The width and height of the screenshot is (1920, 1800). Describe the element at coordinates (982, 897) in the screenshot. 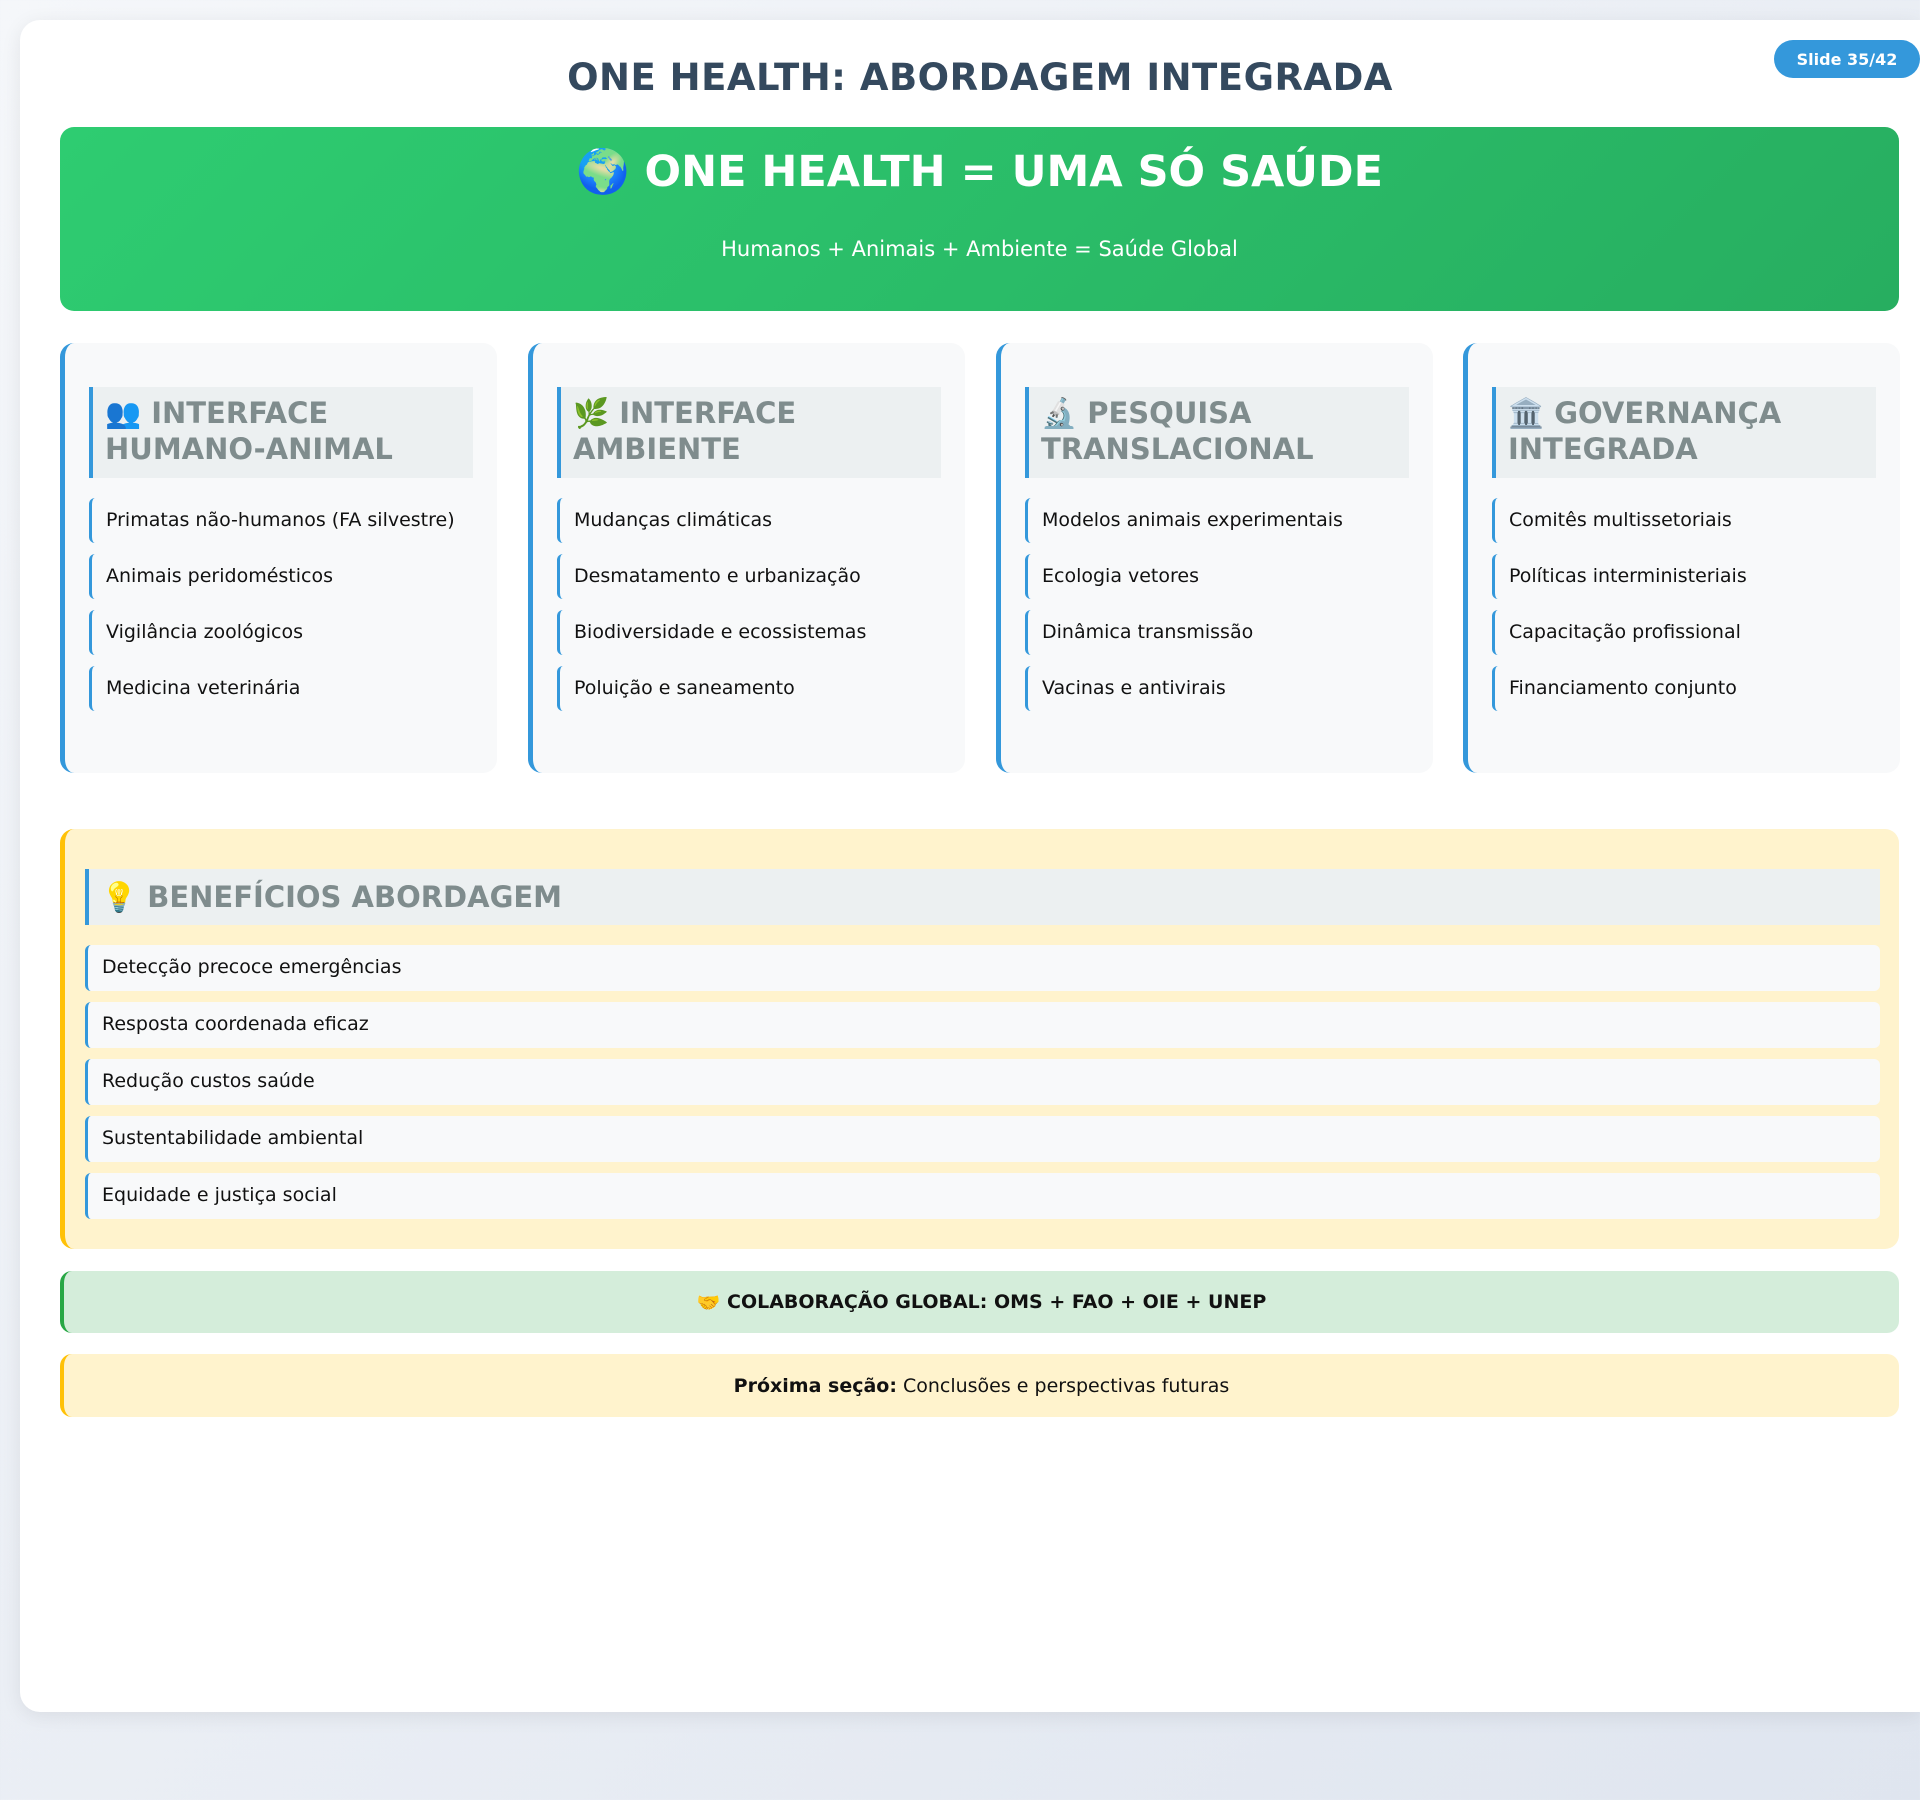

I see `benefits-heading: 💡 BENEFÍCIOS ABORDAGEM` at that location.